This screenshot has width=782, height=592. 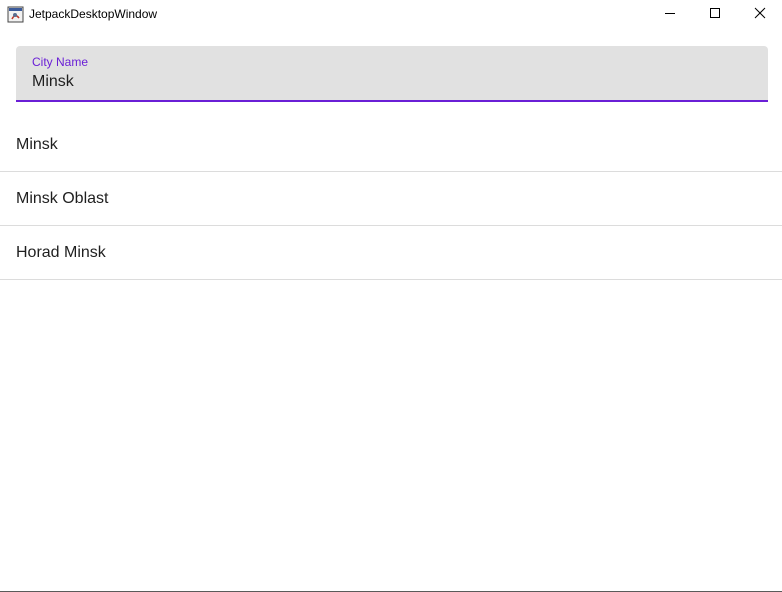 I want to click on close-icon, so click(x=760, y=15).